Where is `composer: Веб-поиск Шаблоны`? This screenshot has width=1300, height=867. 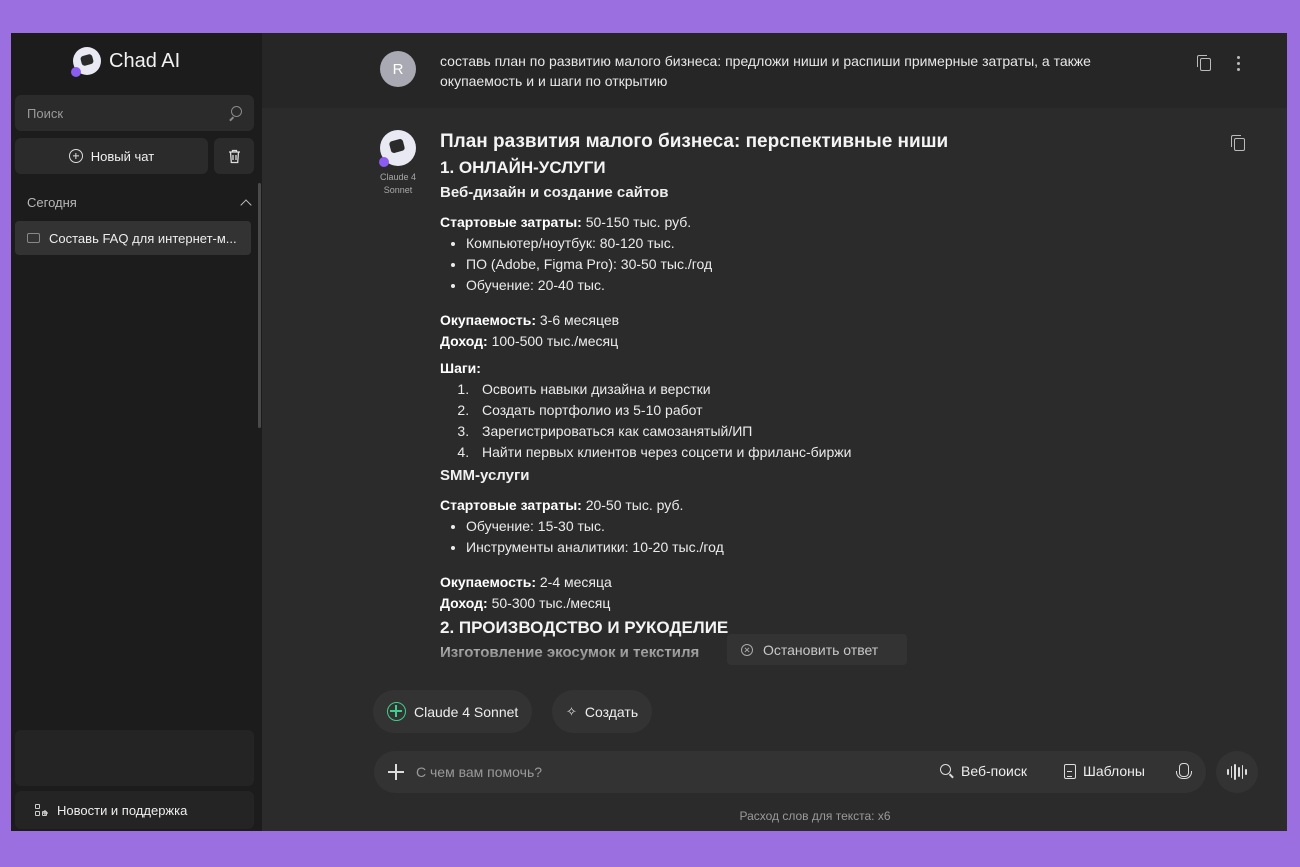 composer: Веб-поиск Шаблоны is located at coordinates (790, 772).